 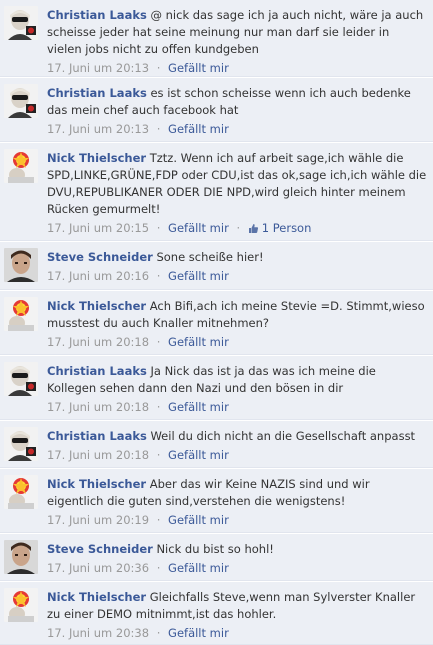 I want to click on comment-meta: 17. Juni um 20:16 · Gefällt mir, so click(x=237, y=276).